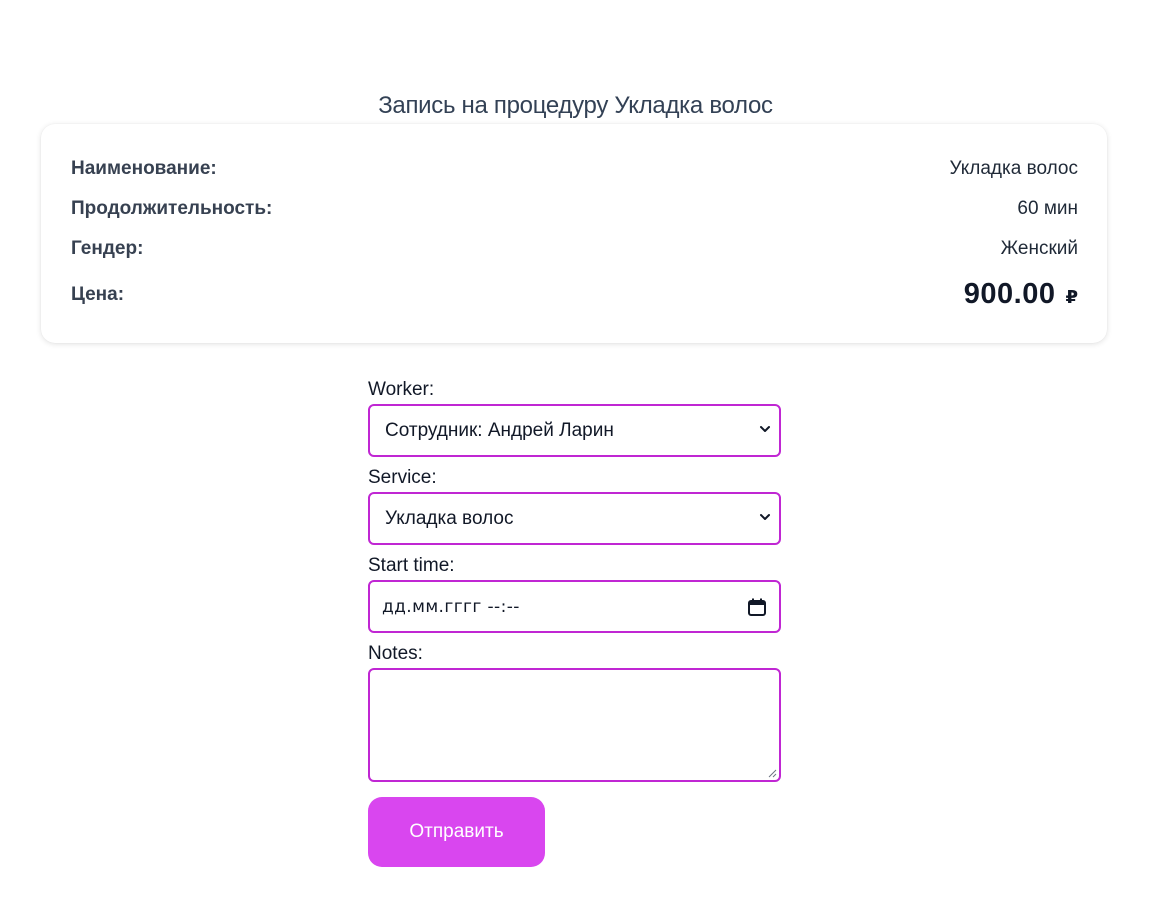  What do you see at coordinates (574, 294) in the screenshot?
I see `detail-row-price: Цена: 900.00 ₽` at bounding box center [574, 294].